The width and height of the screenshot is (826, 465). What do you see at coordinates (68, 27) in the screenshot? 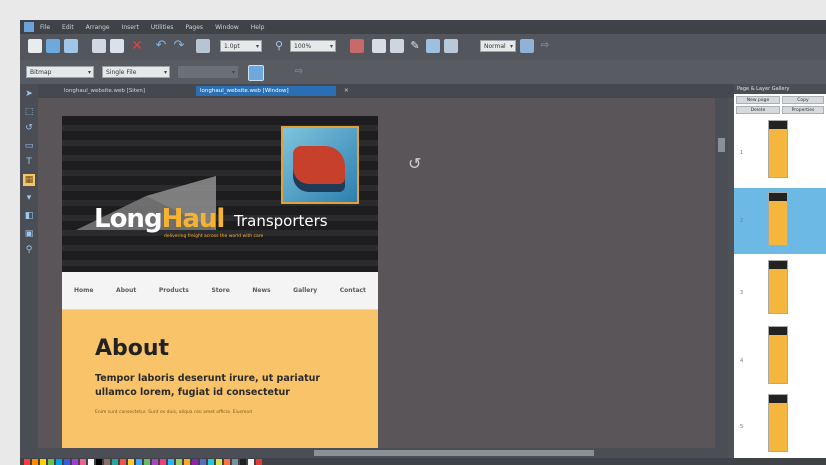
I see `menu-edit: Edit` at bounding box center [68, 27].